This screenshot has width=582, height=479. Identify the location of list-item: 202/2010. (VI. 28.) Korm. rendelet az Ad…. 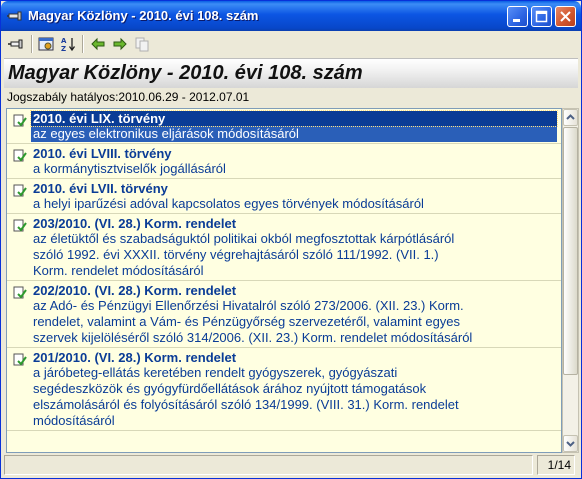
(284, 314).